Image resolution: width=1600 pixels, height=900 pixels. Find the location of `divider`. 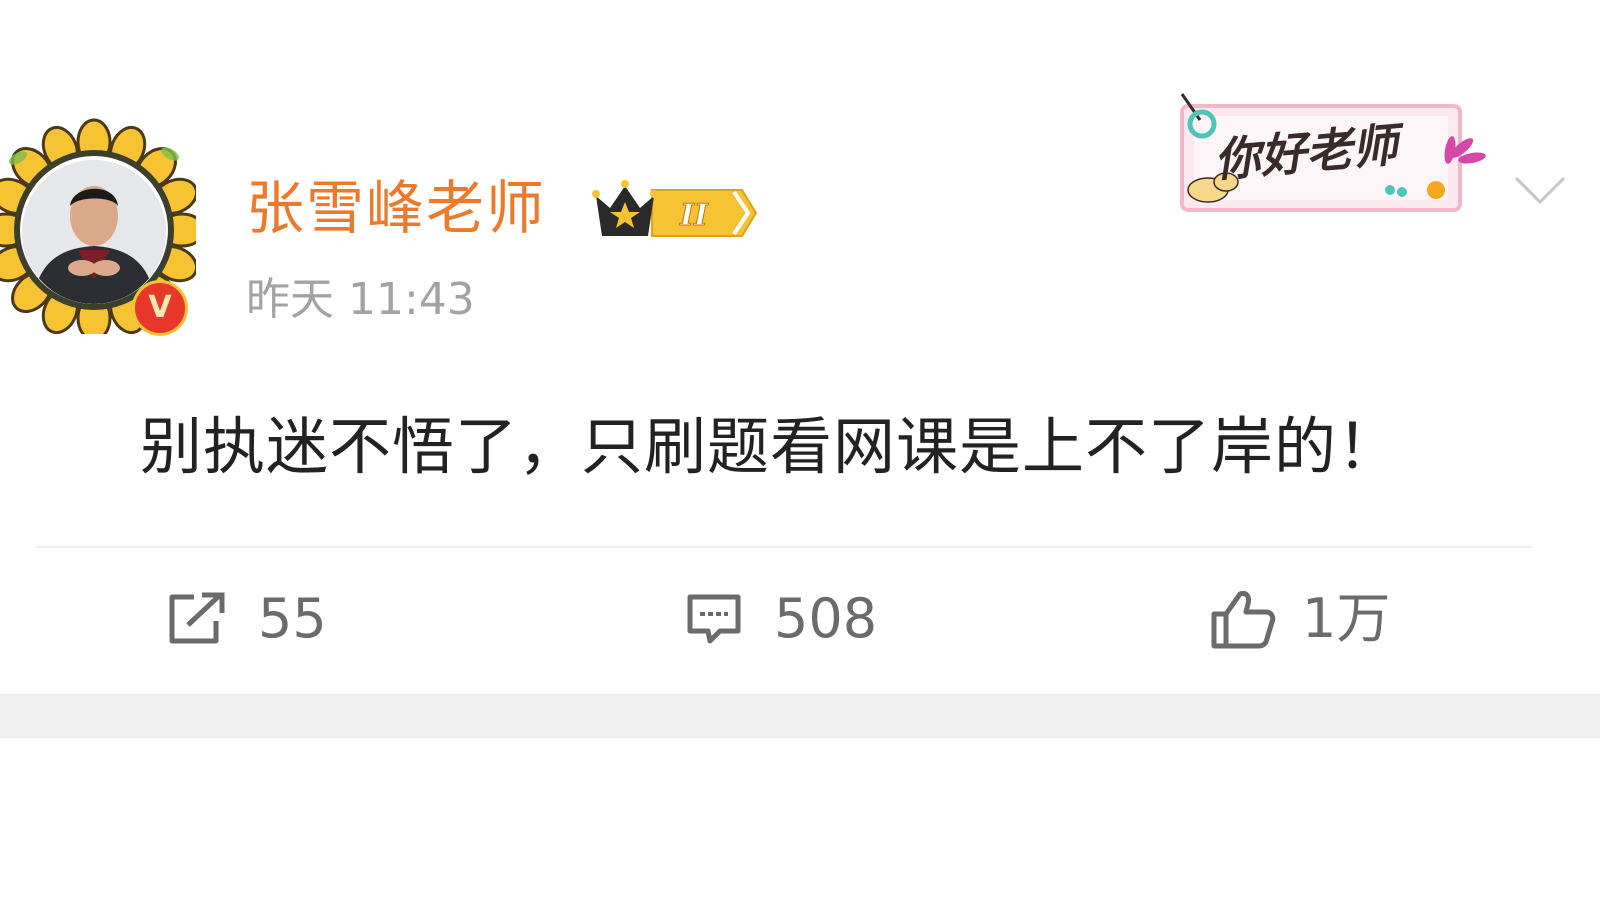

divider is located at coordinates (784, 547).